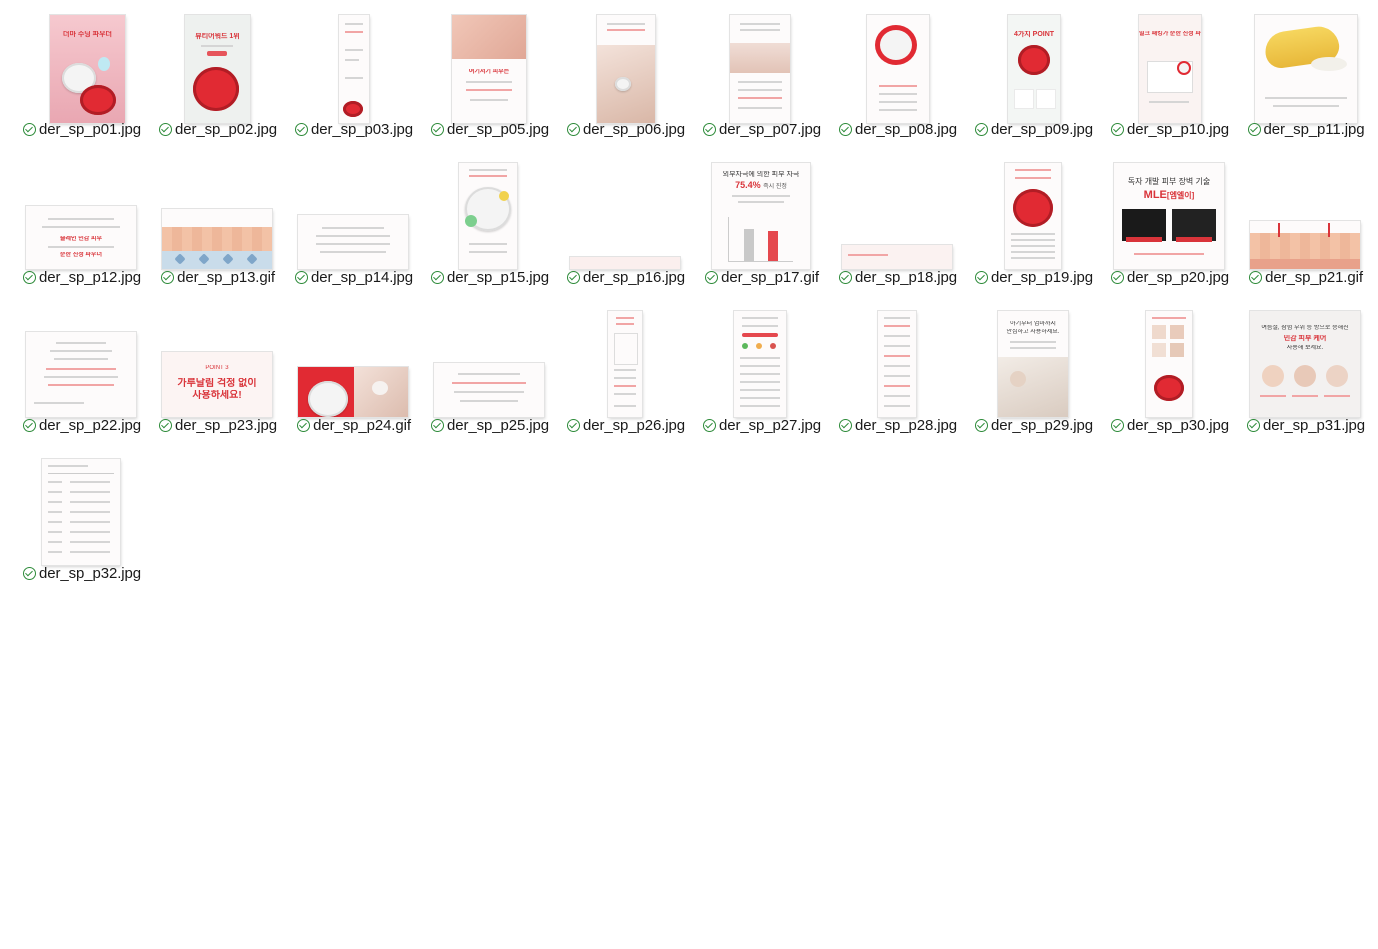 The width and height of the screenshot is (1378, 949). Describe the element at coordinates (1170, 74) in the screenshot. I see `file-item: 밀크 패킹가 순한 진정 파우더 der_sp_p10.jpg` at that location.